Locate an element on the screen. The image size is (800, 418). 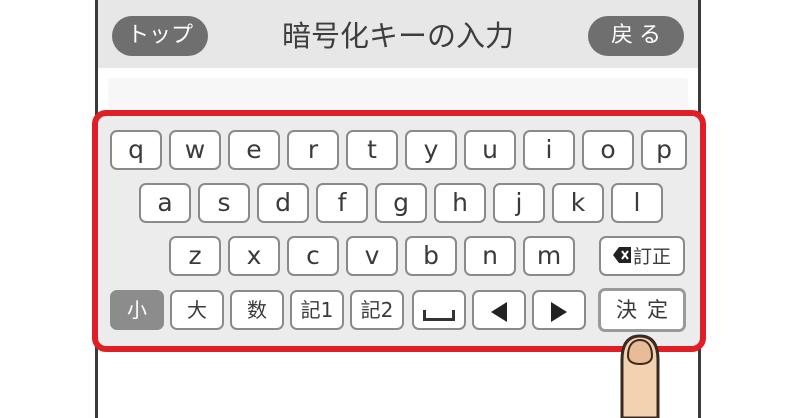
cursor-right-key is located at coordinates (559, 310).